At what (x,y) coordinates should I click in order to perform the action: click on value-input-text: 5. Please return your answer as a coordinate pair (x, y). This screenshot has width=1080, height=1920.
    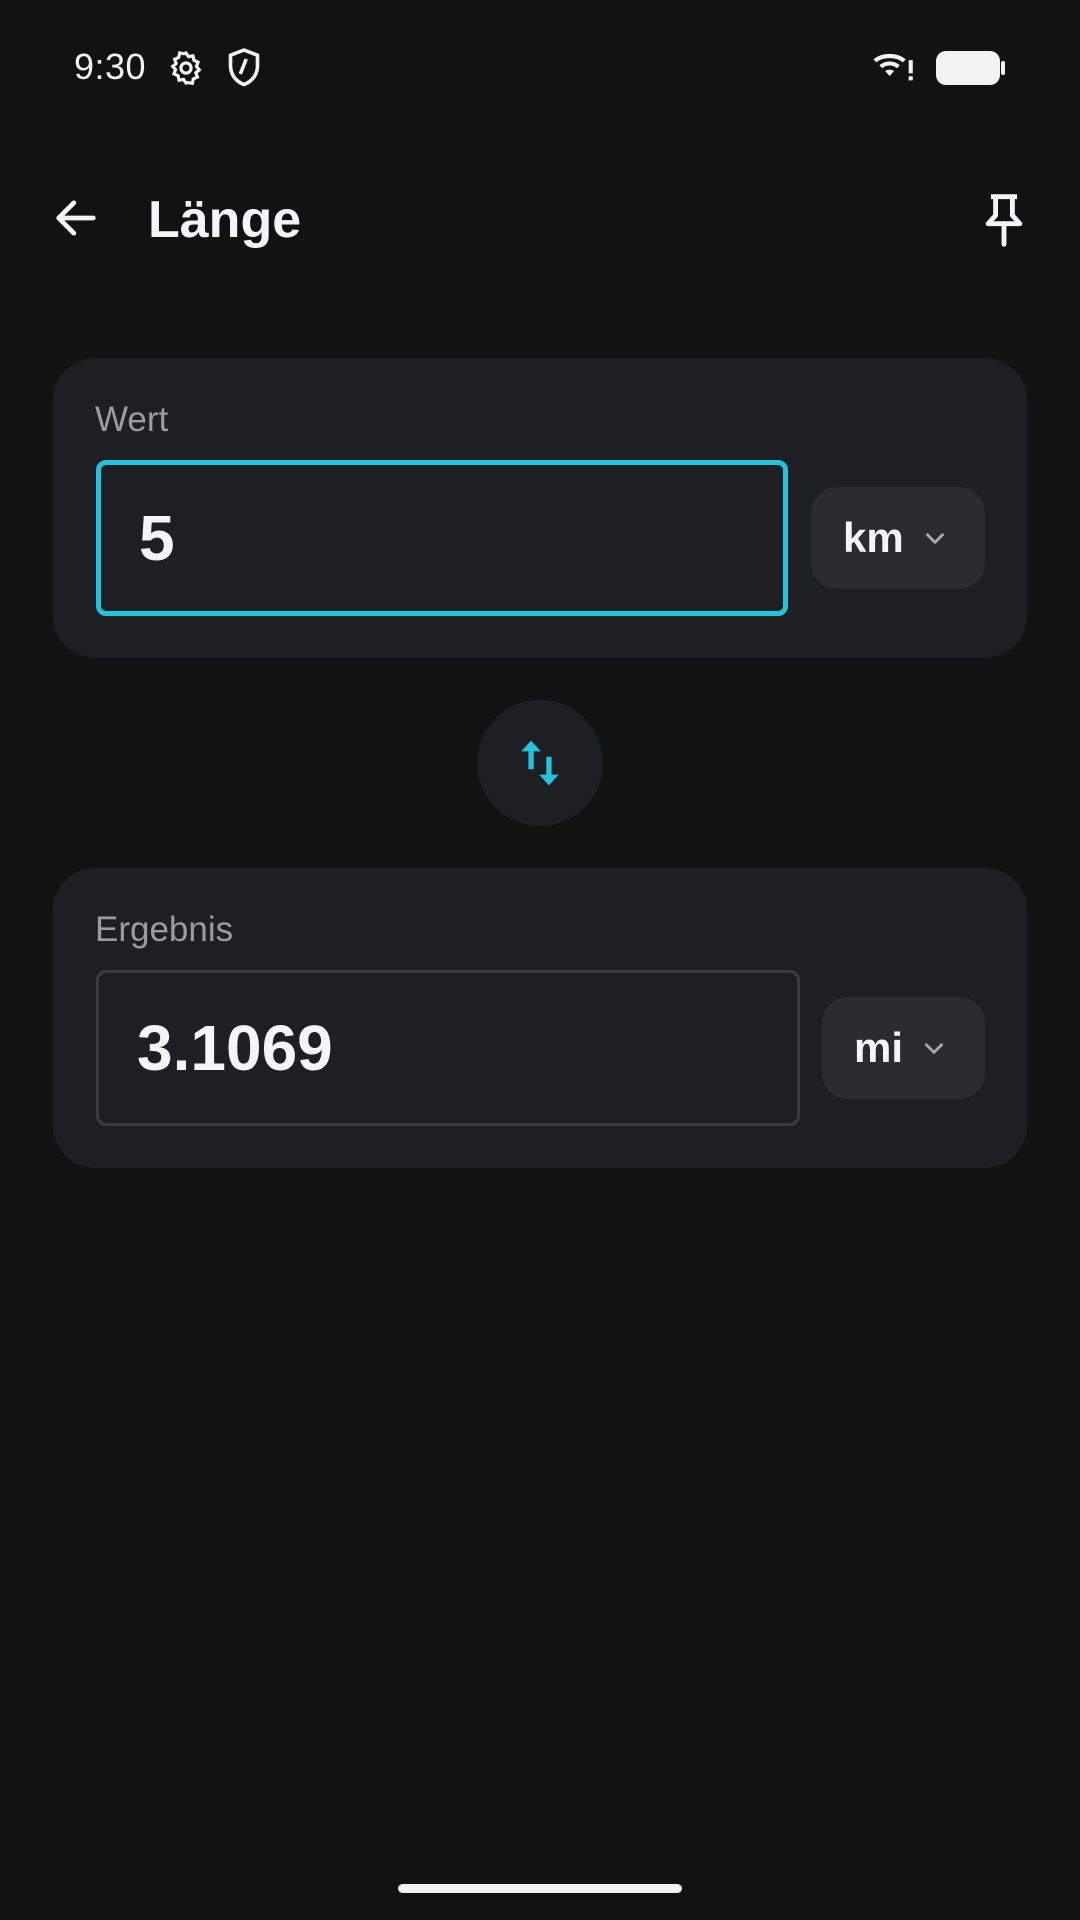
    Looking at the image, I should click on (157, 538).